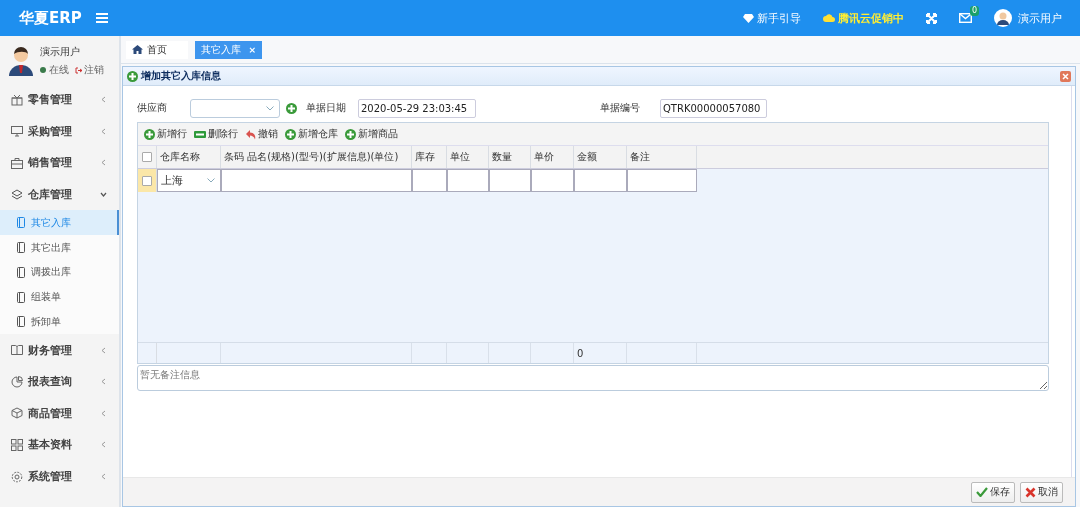  Describe the element at coordinates (59, 322) in the screenshot. I see `submenu-item: 拆卸单` at that location.